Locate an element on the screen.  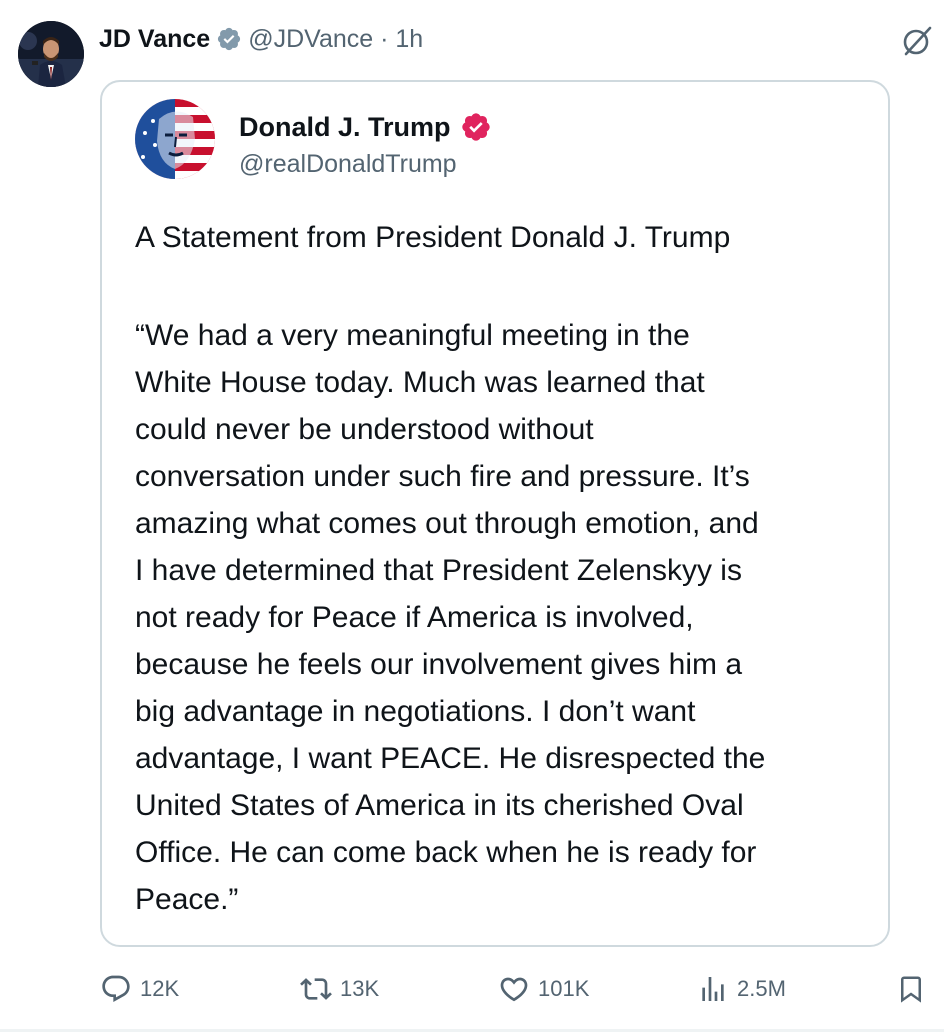
grok-icon is located at coordinates (917, 41).